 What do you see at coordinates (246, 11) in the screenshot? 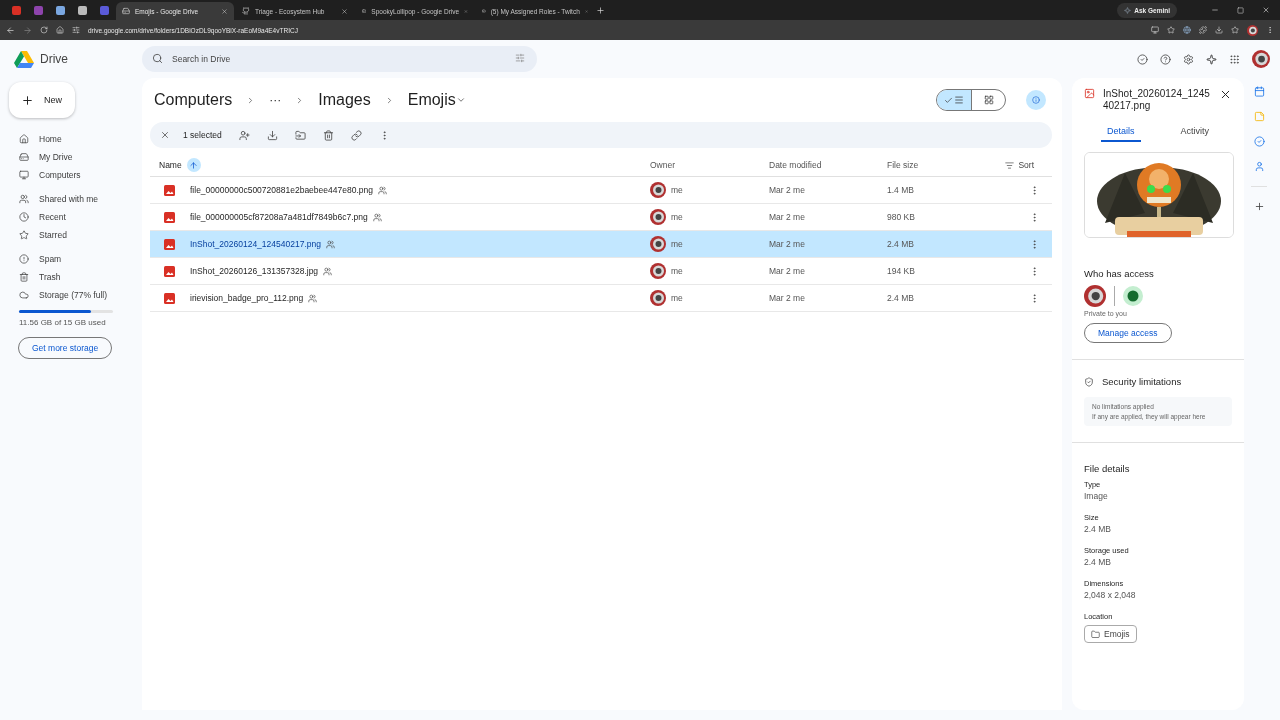
I see `github-icon` at bounding box center [246, 11].